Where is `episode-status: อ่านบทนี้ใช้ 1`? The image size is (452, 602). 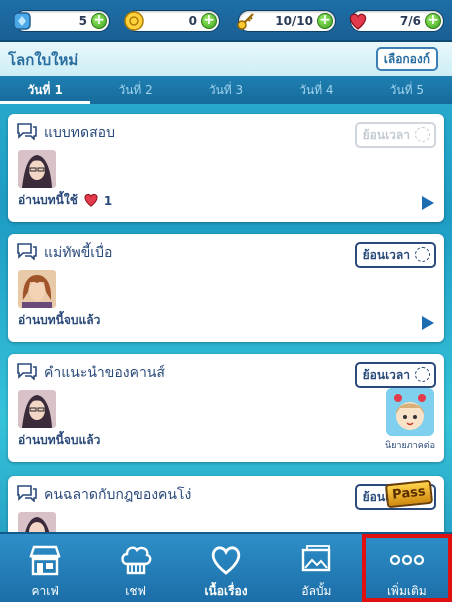
episode-status: อ่านบทนี้ใช้ 1 is located at coordinates (65, 200).